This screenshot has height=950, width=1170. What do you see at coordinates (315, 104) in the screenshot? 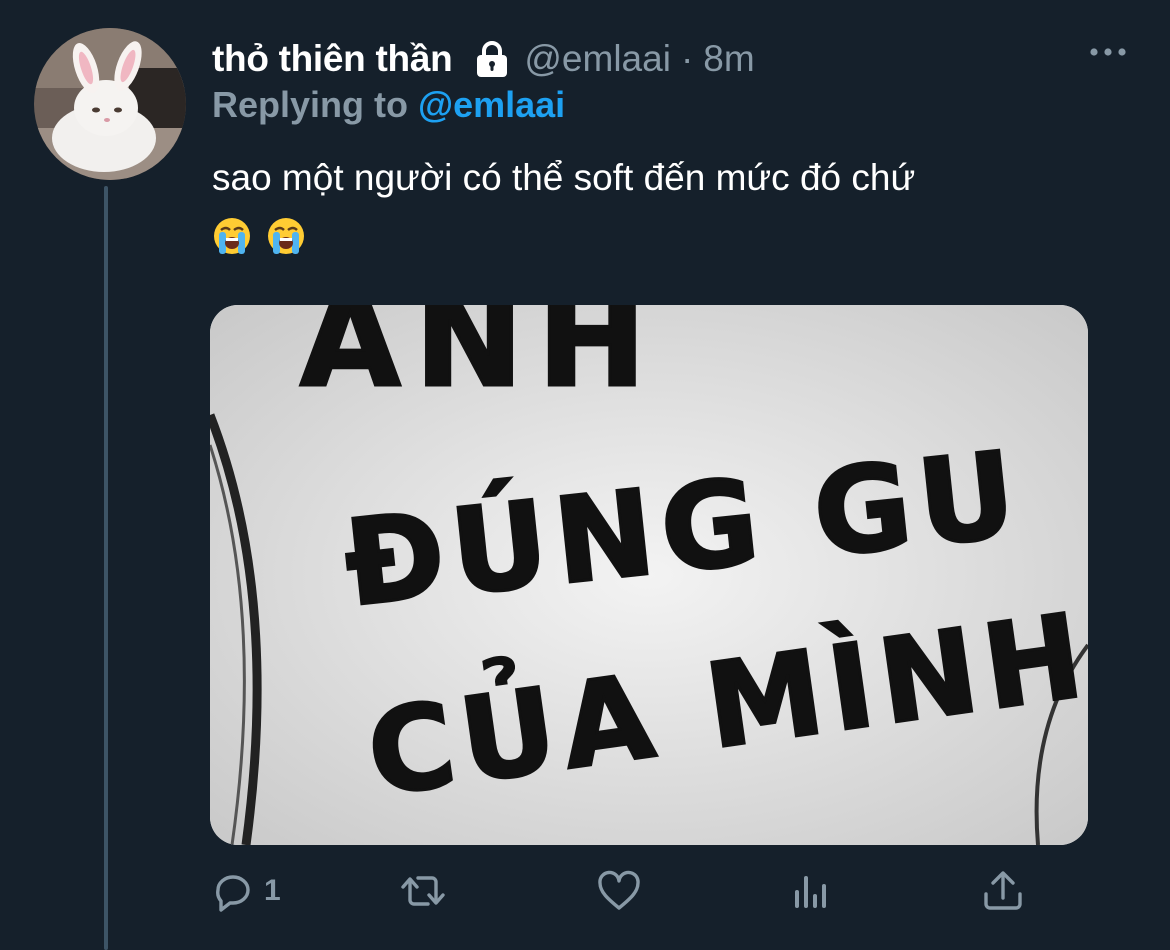
I see `replying-to-label: Replying to` at bounding box center [315, 104].